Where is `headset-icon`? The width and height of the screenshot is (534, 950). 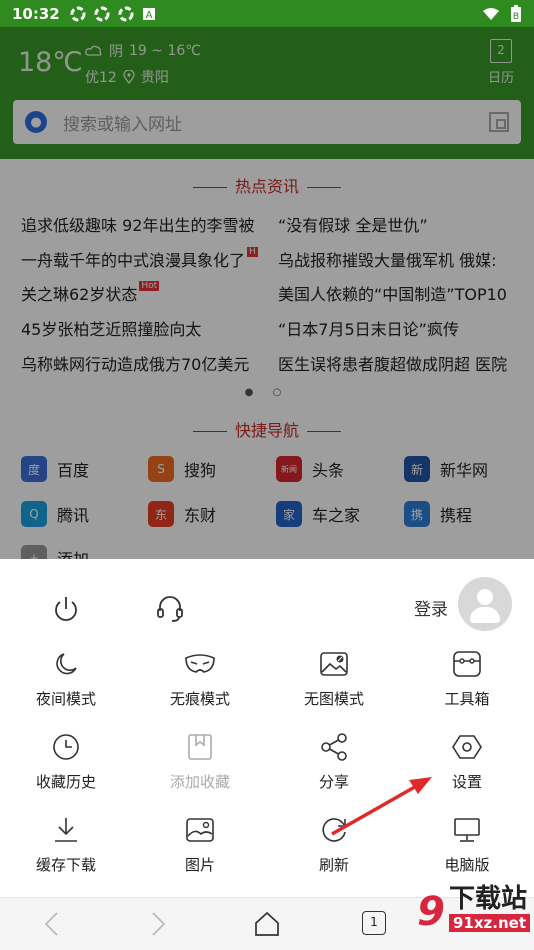
headset-icon is located at coordinates (170, 609).